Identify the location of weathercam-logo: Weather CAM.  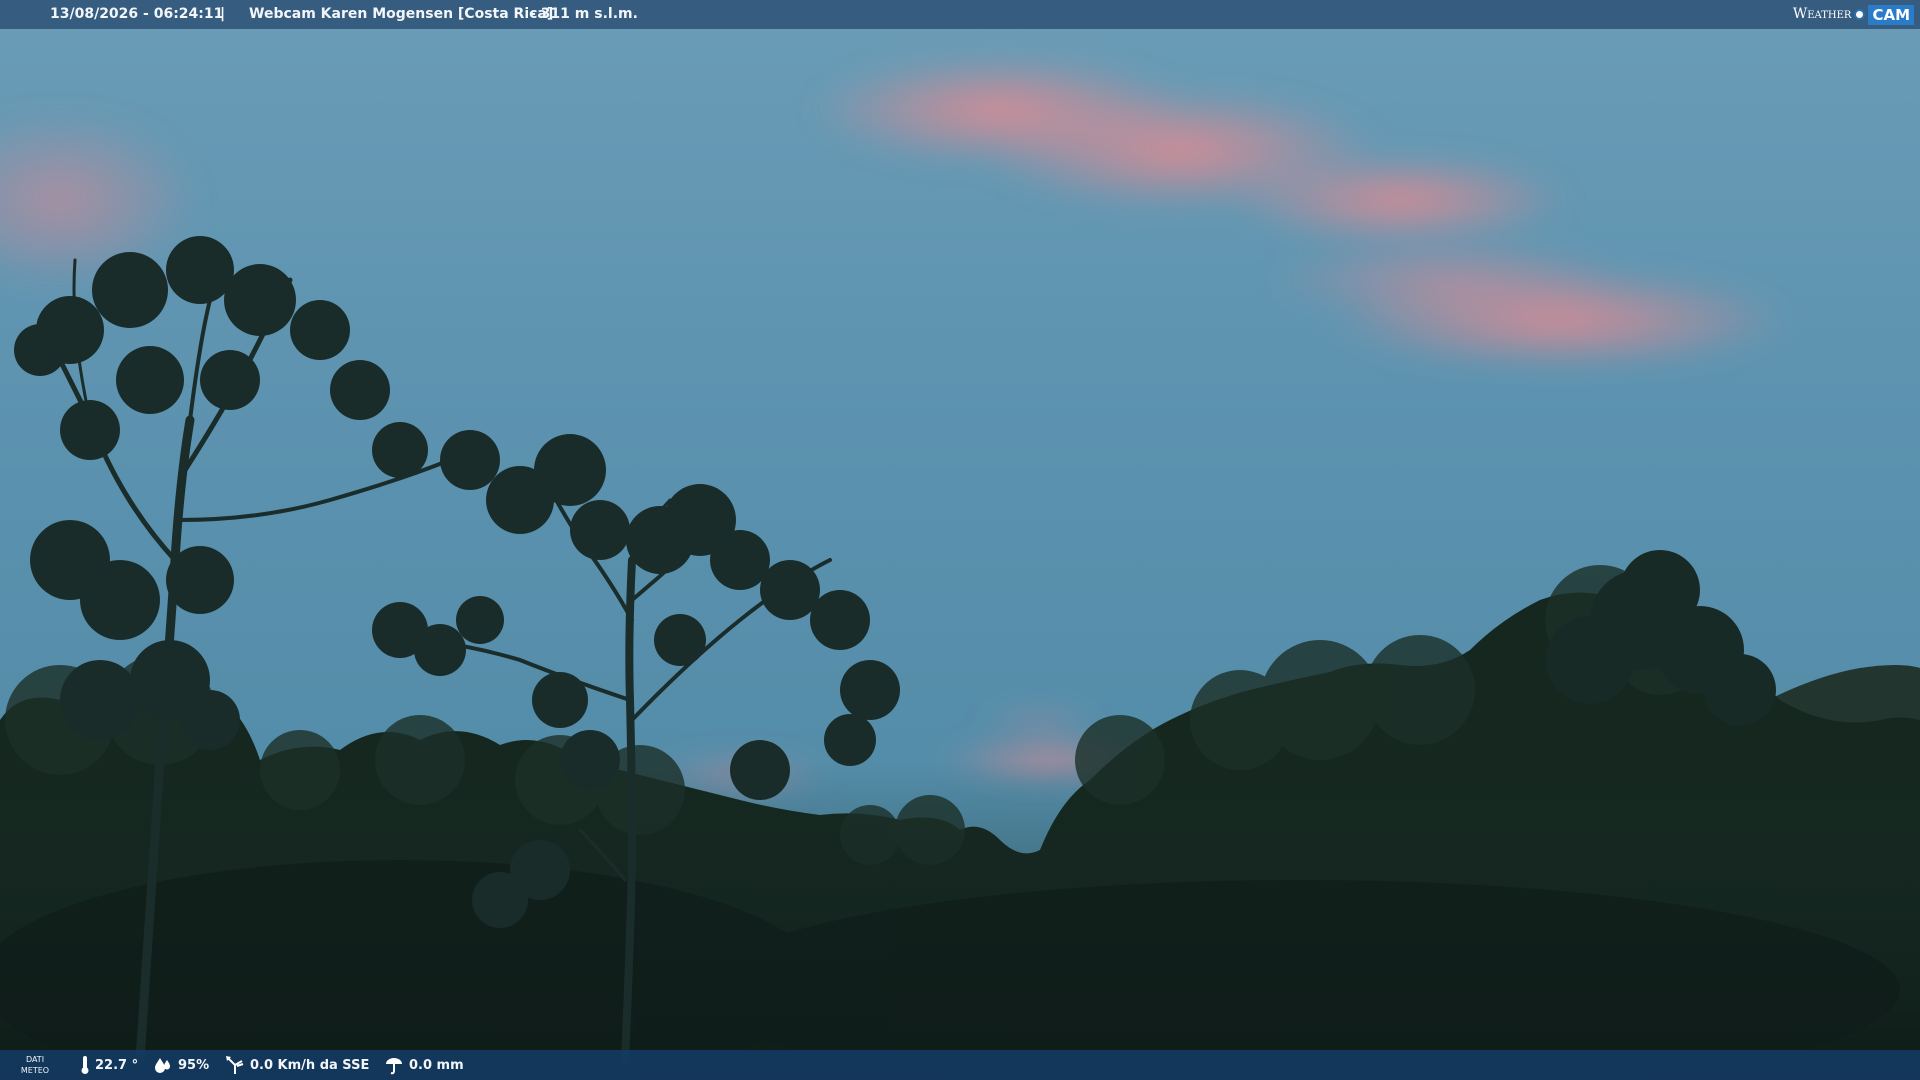
(1856, 14).